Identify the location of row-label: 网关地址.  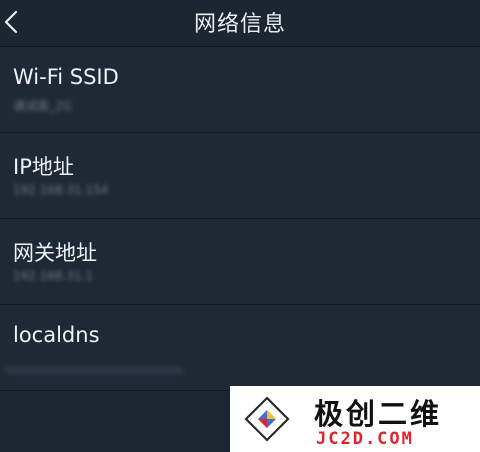
(55, 253).